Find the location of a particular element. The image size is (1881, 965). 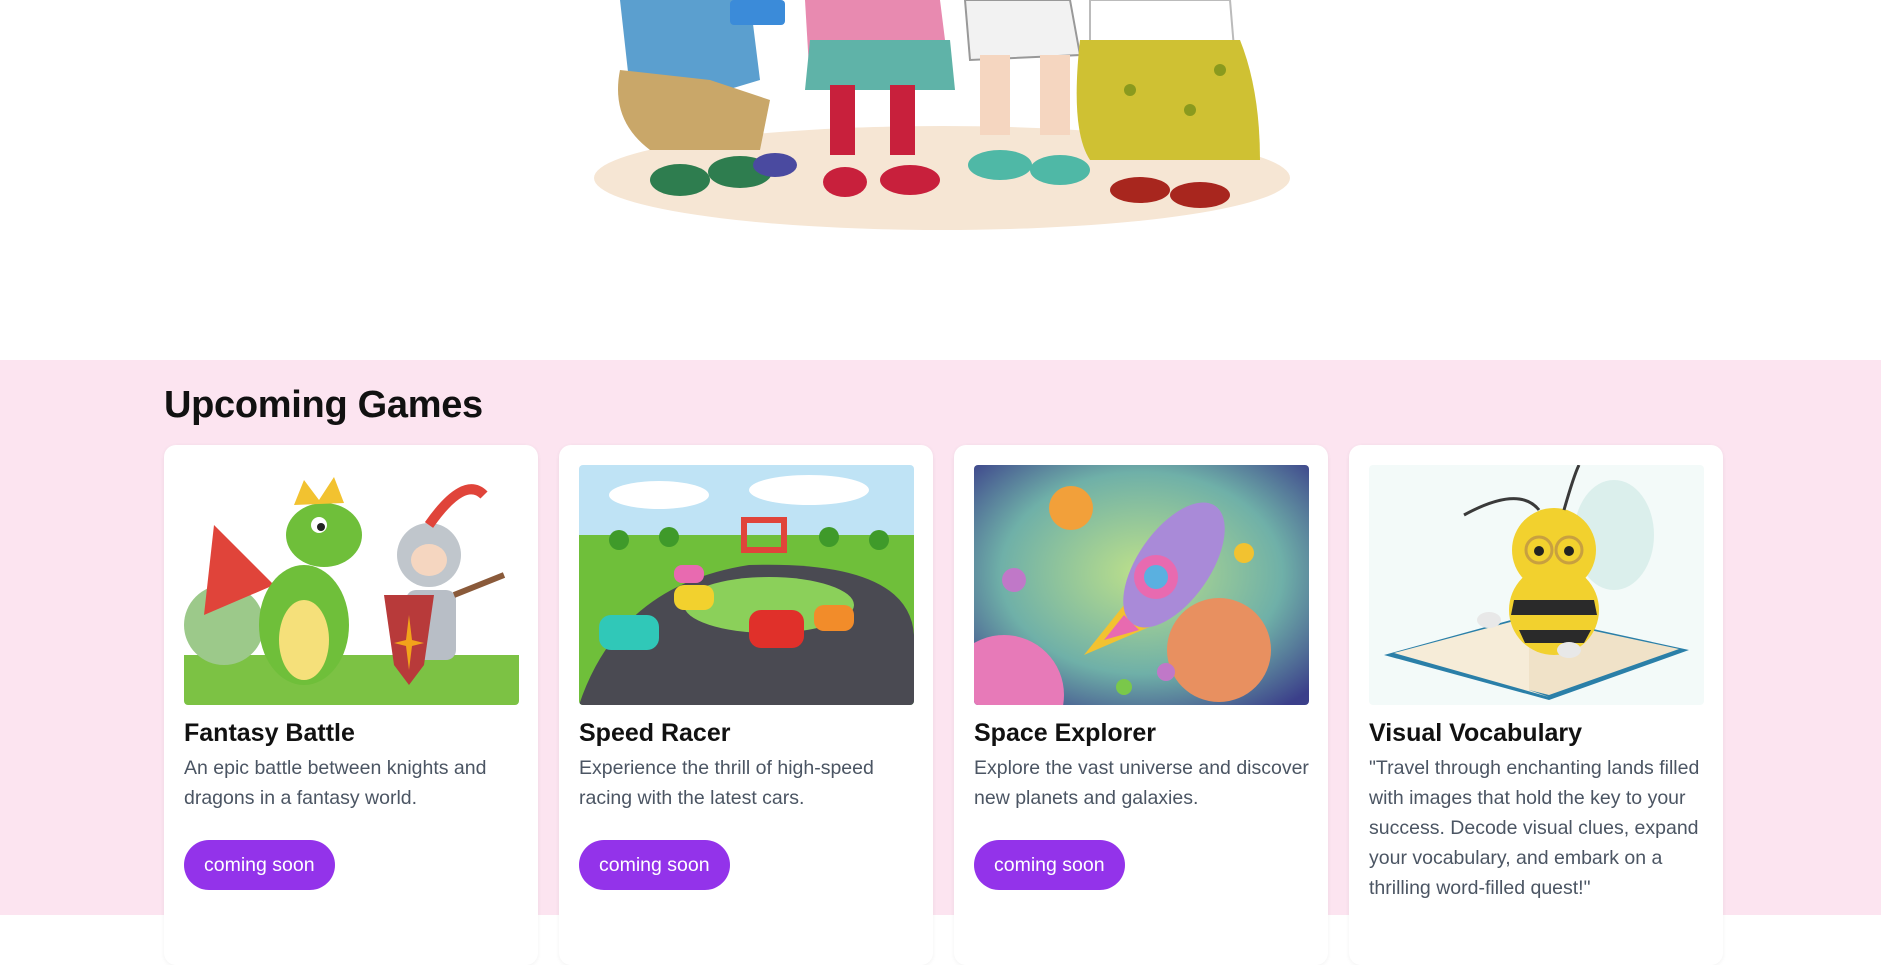

section-title: Upcoming Games is located at coordinates (323, 405).